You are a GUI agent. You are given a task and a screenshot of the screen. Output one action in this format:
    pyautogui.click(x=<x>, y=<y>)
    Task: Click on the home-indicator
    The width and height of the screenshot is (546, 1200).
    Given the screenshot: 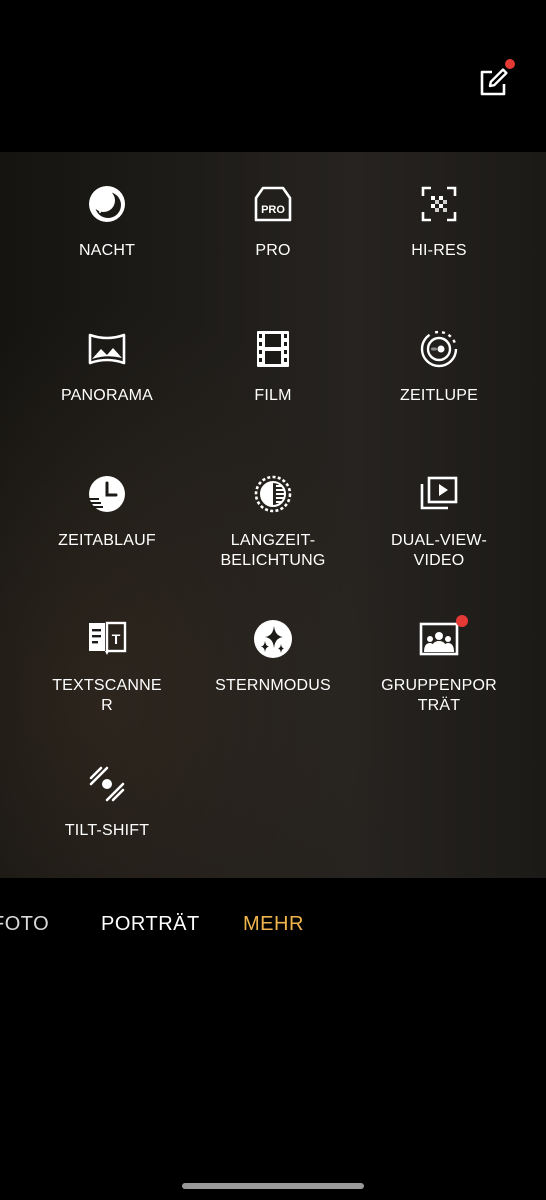 What is the action you would take?
    pyautogui.click(x=273, y=1186)
    